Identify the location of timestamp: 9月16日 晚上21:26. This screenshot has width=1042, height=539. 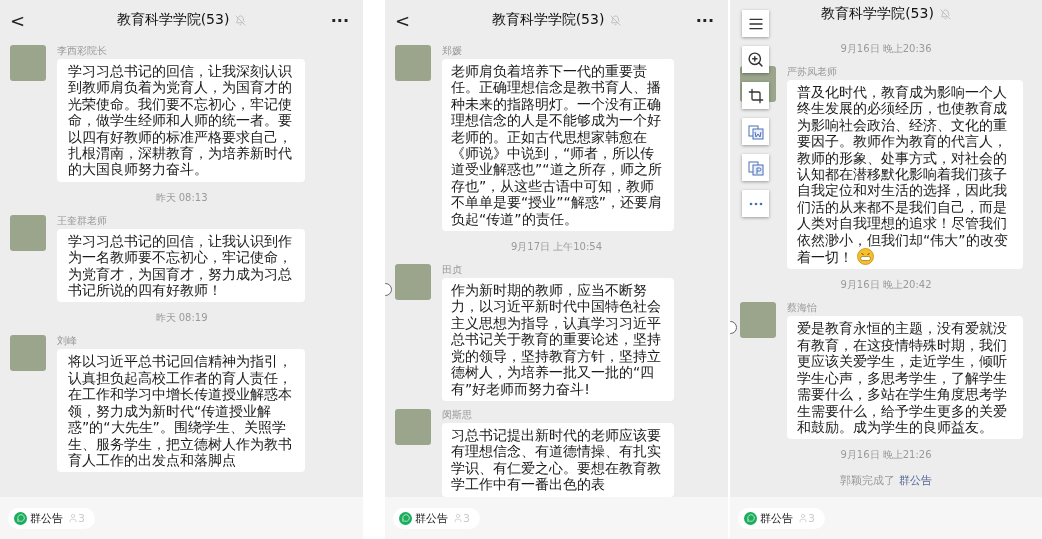
(886, 455).